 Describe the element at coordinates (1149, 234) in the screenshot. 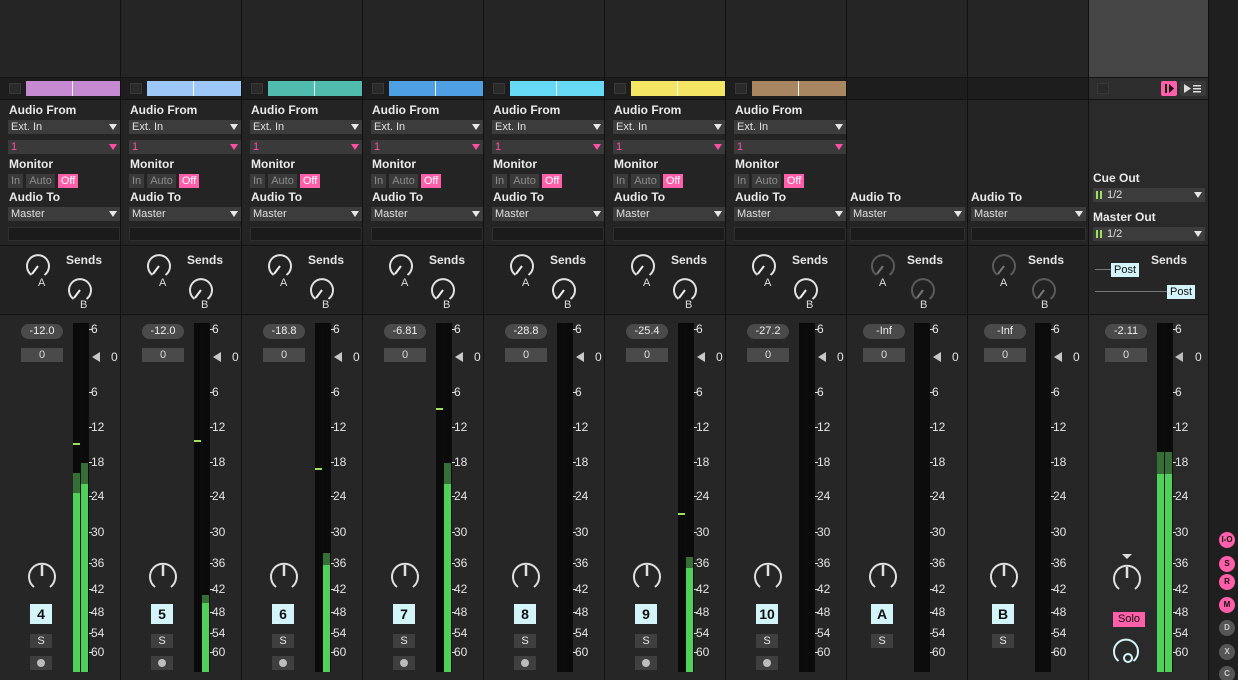

I see `master-out-select: 1/2` at that location.